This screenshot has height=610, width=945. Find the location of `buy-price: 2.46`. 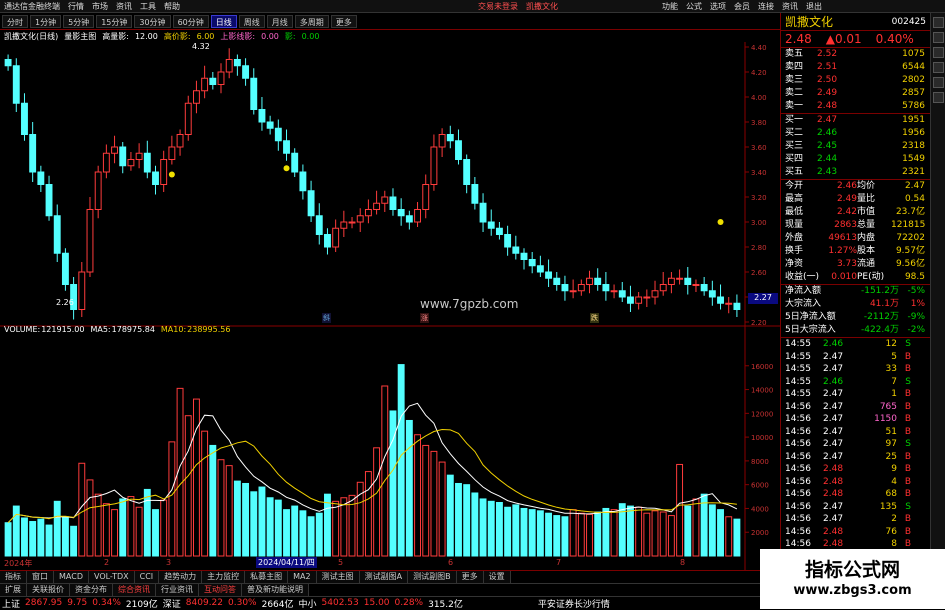

buy-price: 2.46 is located at coordinates (827, 133).